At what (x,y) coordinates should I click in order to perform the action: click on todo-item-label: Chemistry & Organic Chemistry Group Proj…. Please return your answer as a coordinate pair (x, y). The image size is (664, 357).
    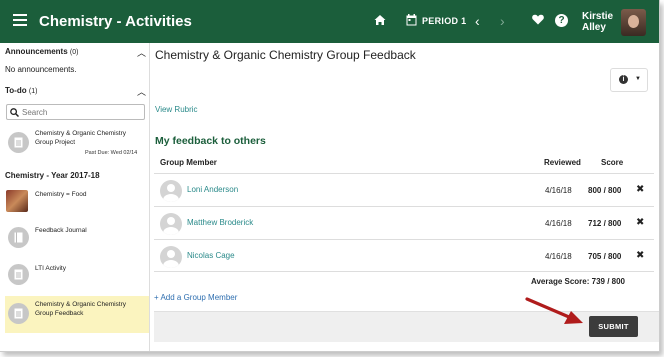
    Looking at the image, I should click on (80, 138).